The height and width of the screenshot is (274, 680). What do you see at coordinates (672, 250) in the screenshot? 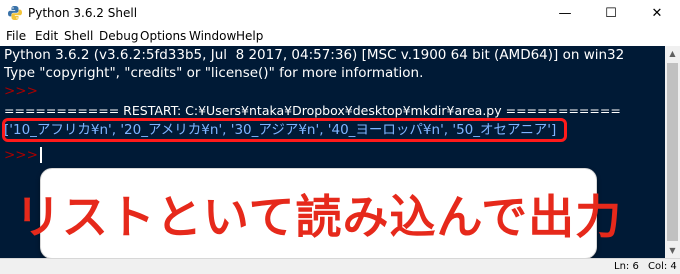
I see `scroll-down-arrow-icon: ▼` at bounding box center [672, 250].